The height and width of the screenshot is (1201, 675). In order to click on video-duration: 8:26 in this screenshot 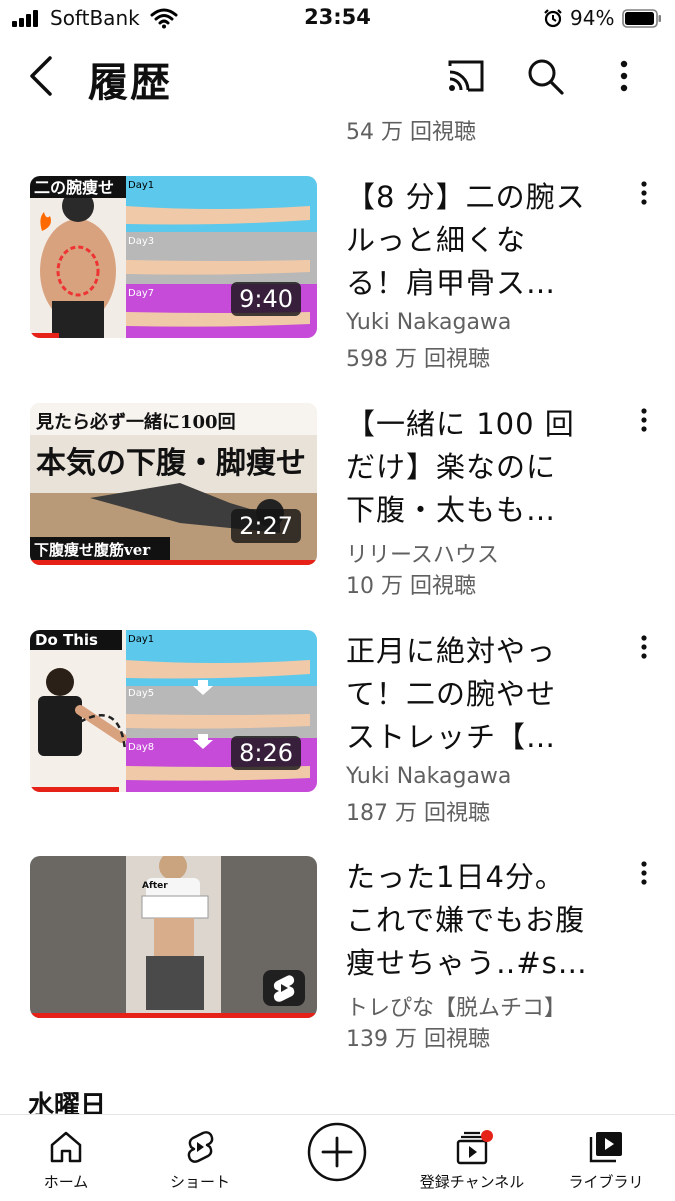, I will do `click(266, 753)`.